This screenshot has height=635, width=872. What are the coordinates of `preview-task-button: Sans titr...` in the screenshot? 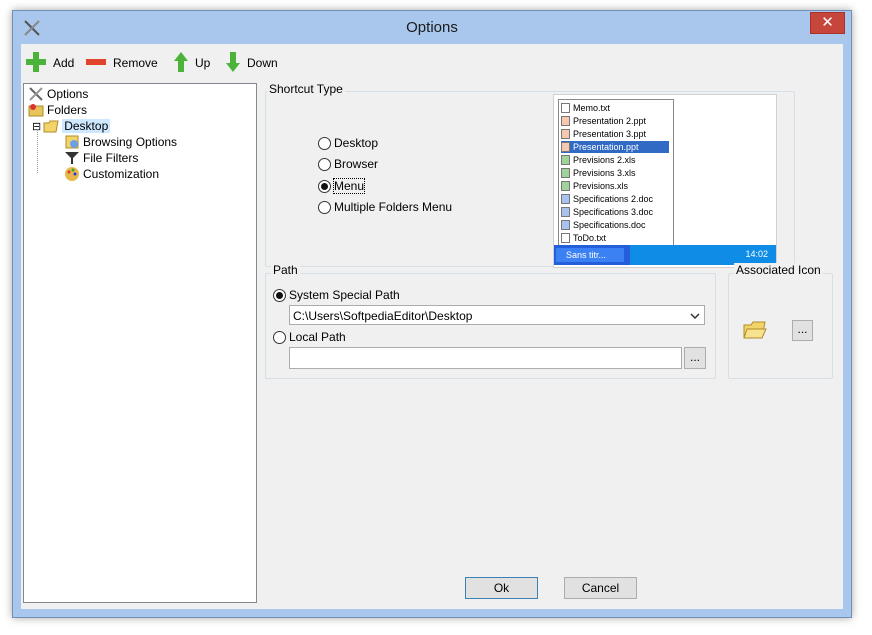 It's located at (590, 255).